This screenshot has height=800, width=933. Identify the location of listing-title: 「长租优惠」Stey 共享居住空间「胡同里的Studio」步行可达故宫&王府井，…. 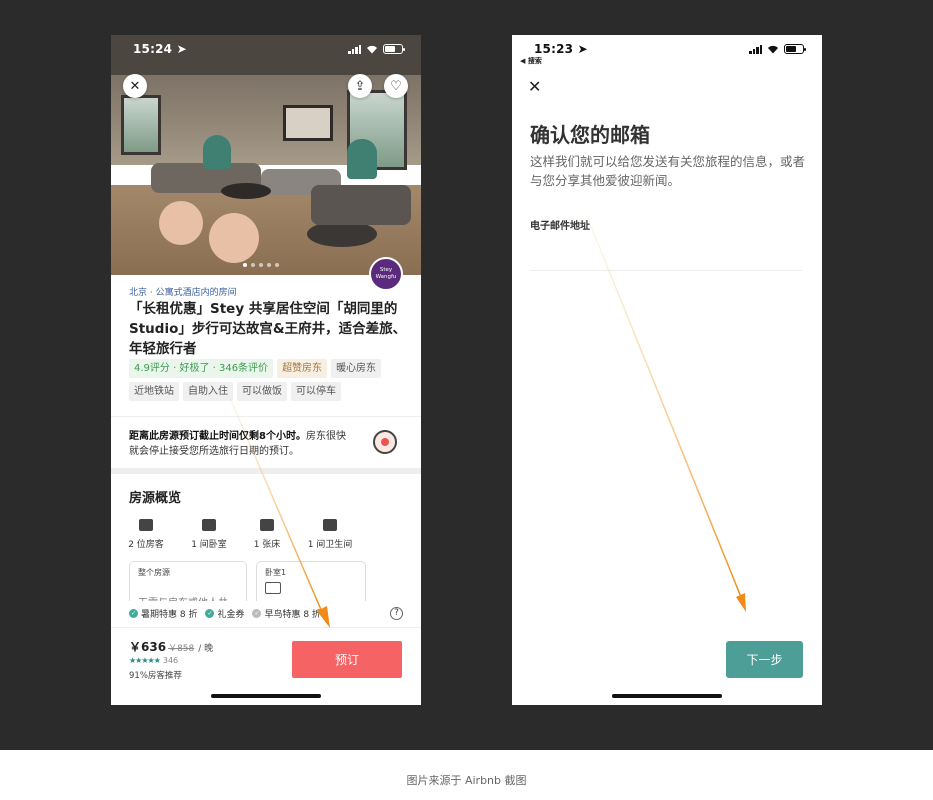
(268, 329).